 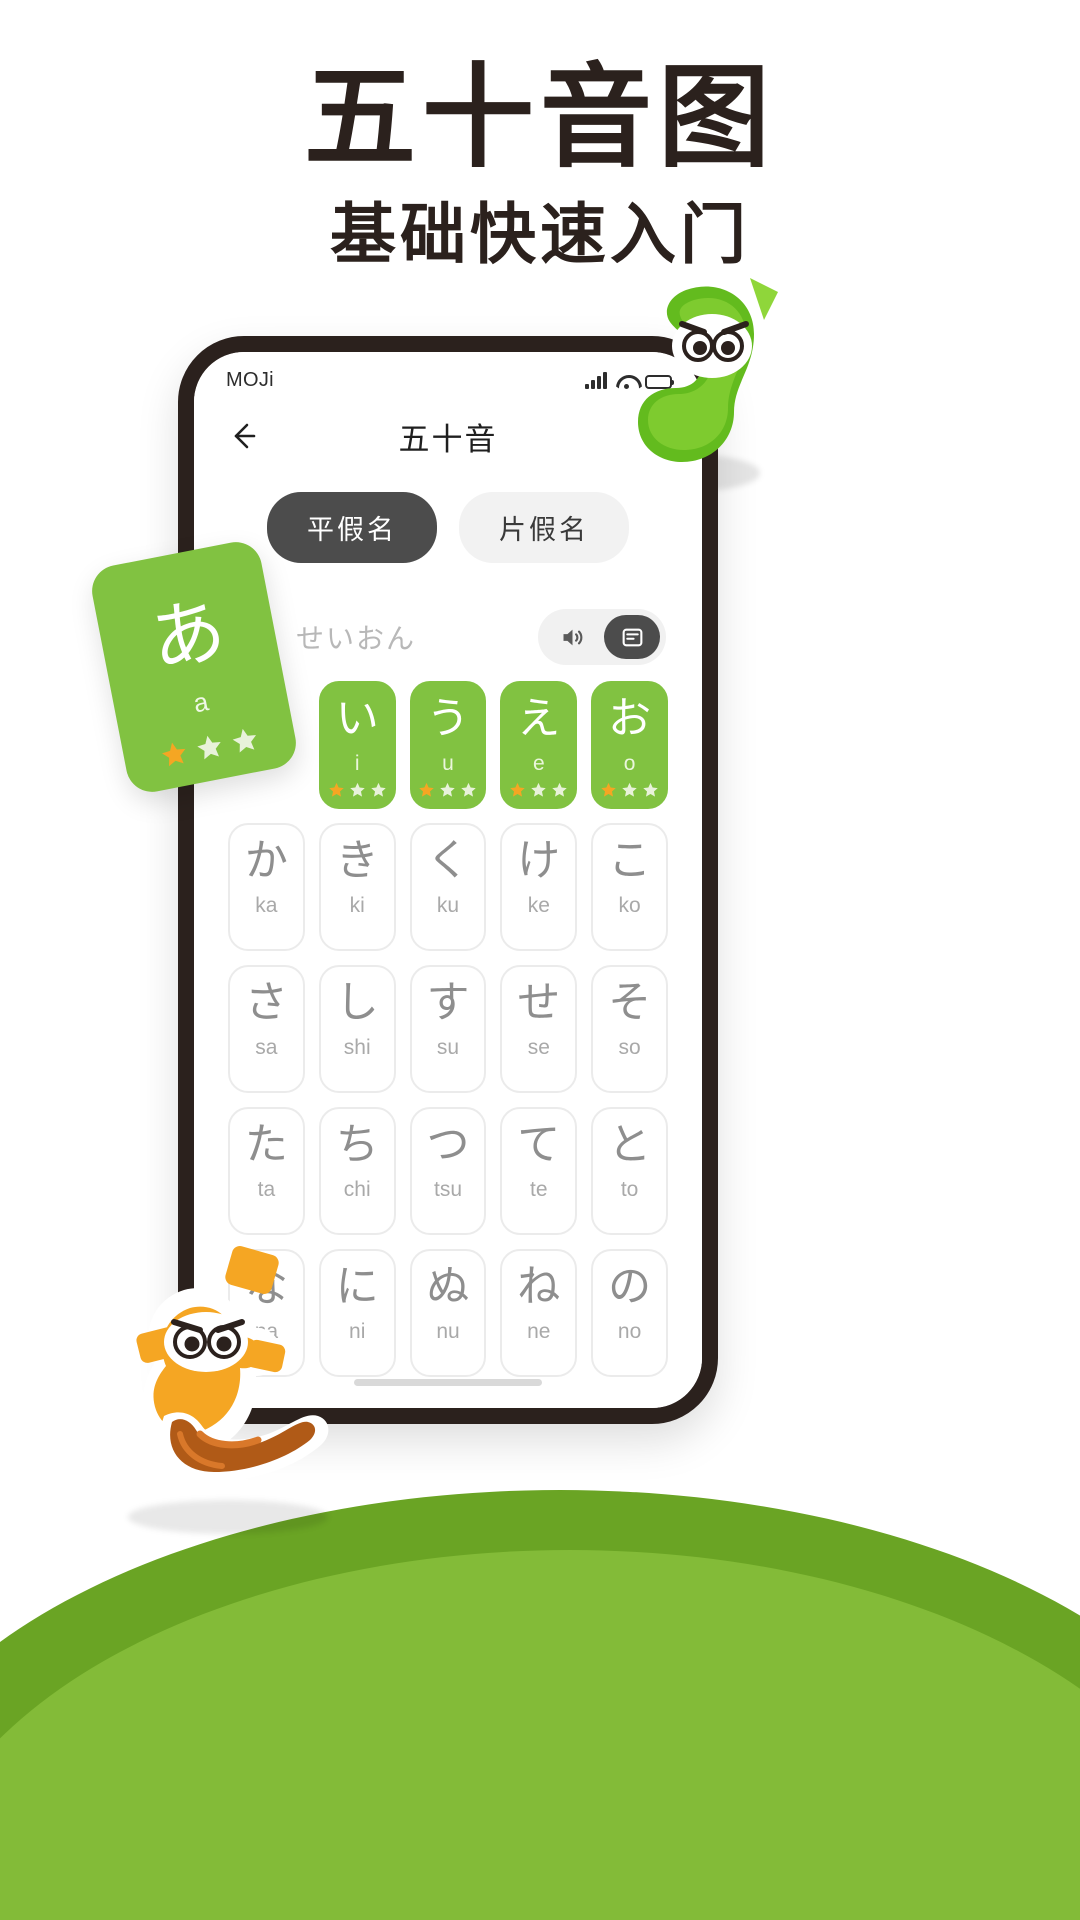 What do you see at coordinates (266, 905) in the screenshot?
I see `kana-romaji: ka` at bounding box center [266, 905].